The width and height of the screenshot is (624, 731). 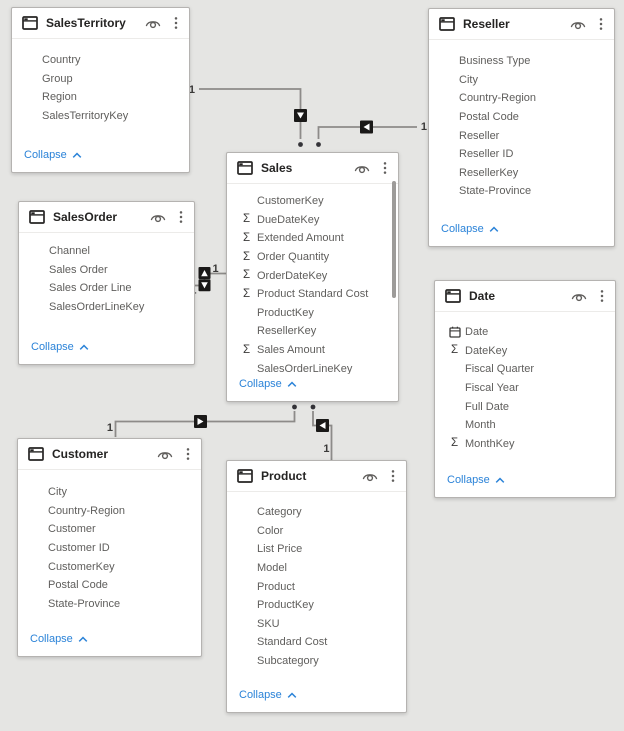 I want to click on sigma-icon: Σ, so click(x=246, y=293).